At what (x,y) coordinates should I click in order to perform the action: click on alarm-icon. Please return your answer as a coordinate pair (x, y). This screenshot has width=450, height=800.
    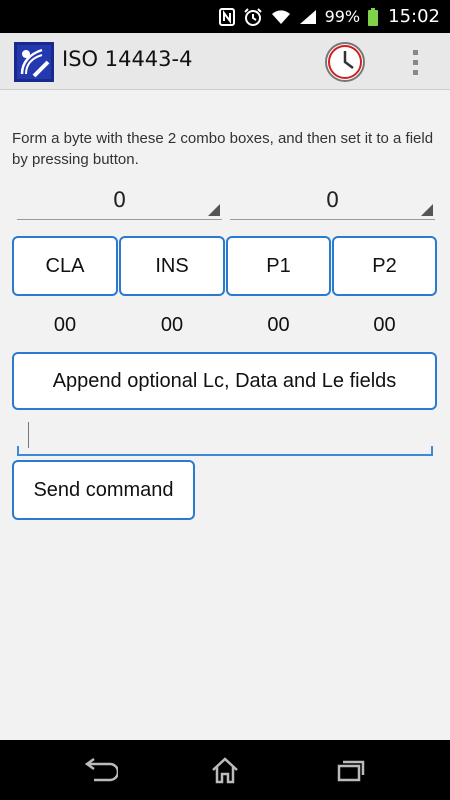
    Looking at the image, I should click on (253, 17).